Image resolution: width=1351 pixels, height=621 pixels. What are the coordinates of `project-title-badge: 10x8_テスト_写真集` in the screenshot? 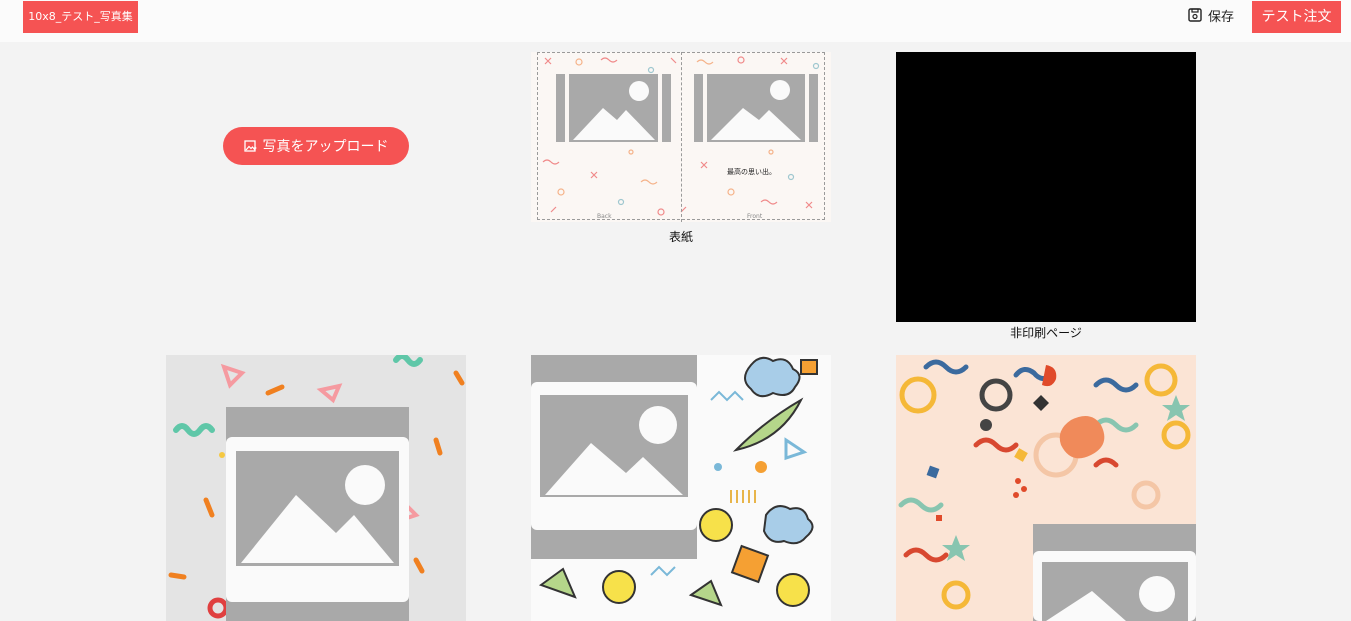 It's located at (80, 17).